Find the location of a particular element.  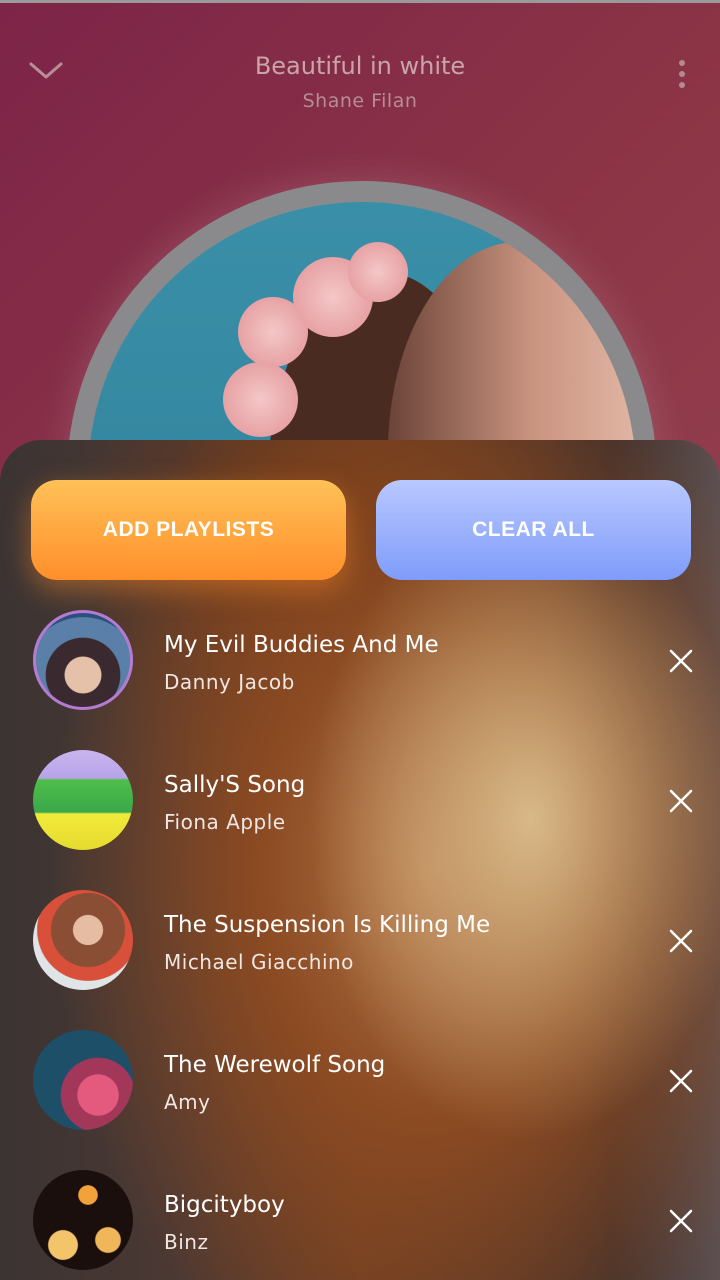

track-artist: Fiona Apple is located at coordinates (225, 822).